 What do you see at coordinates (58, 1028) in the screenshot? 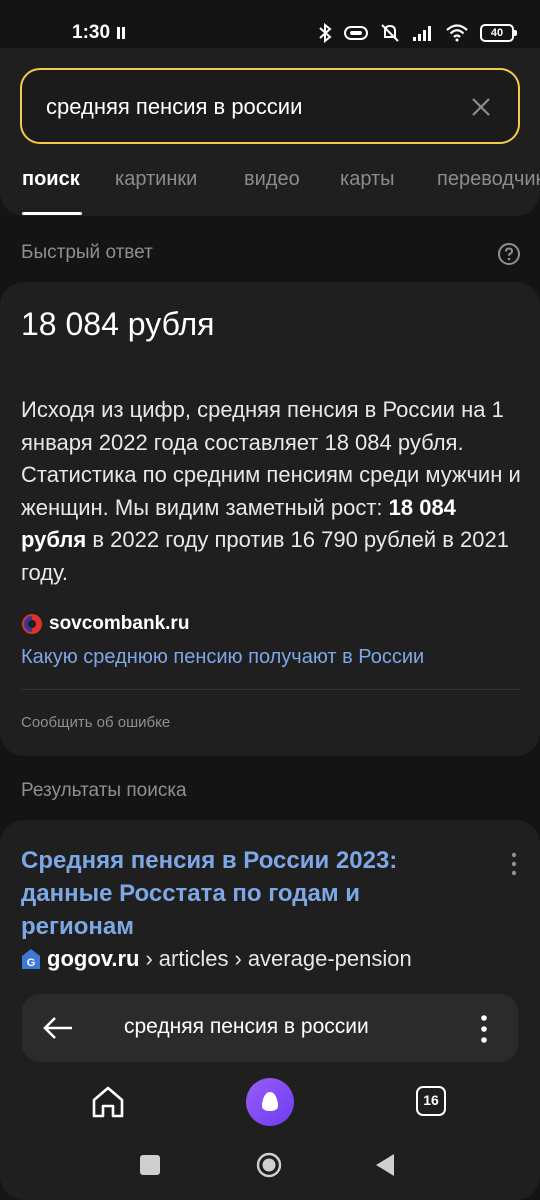
I see `back-arrow-icon` at bounding box center [58, 1028].